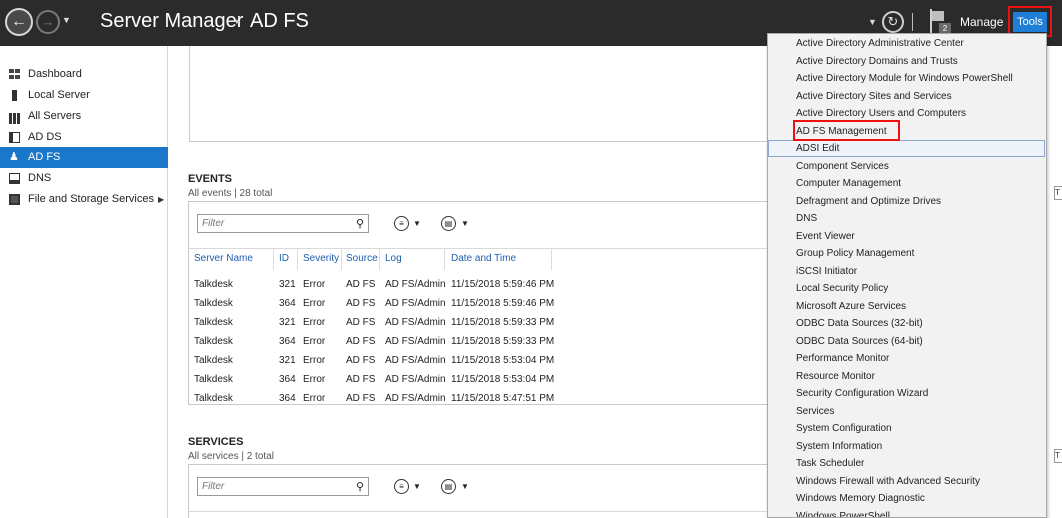 This screenshot has width=1062, height=518. Describe the element at coordinates (868, 201) in the screenshot. I see `menu-item: Defragment and Optimize Drives` at that location.